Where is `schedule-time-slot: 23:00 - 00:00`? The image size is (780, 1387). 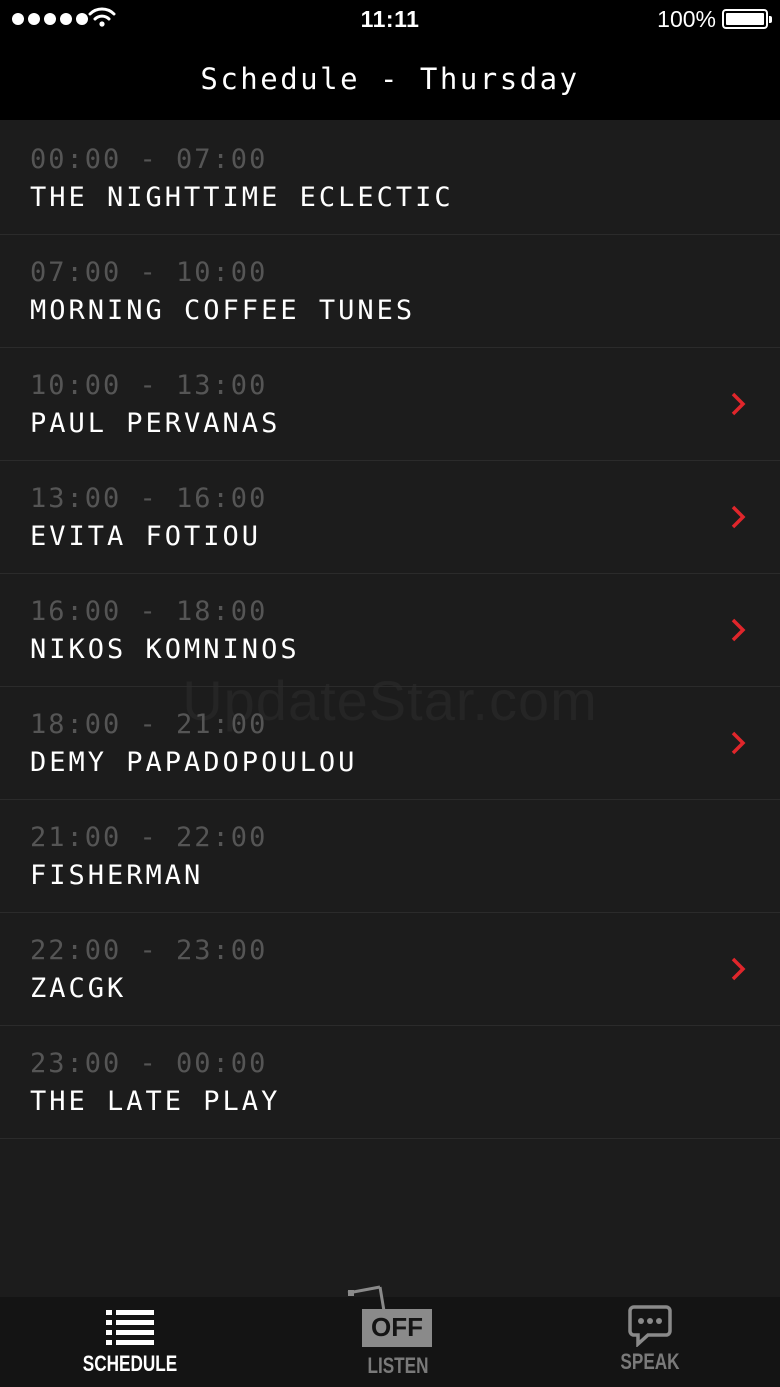
schedule-time-slot: 23:00 - 00:00 is located at coordinates (149, 1063).